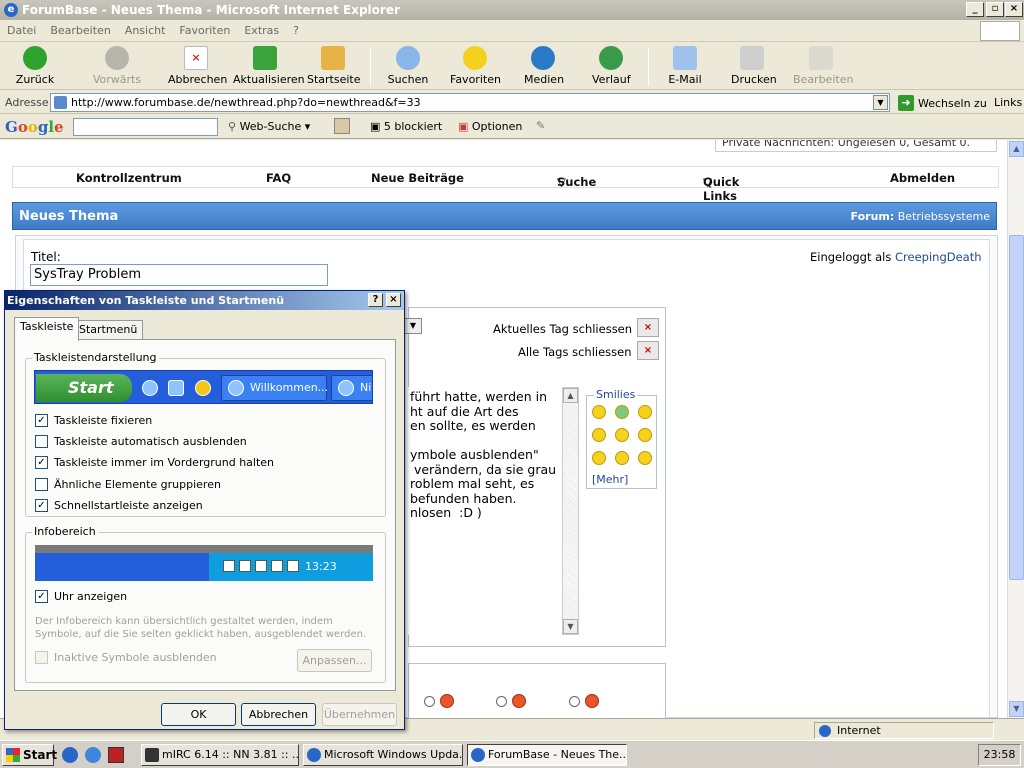 The image size is (1024, 768). I want to click on edit-button: Bearbeiten, so click(823, 66).